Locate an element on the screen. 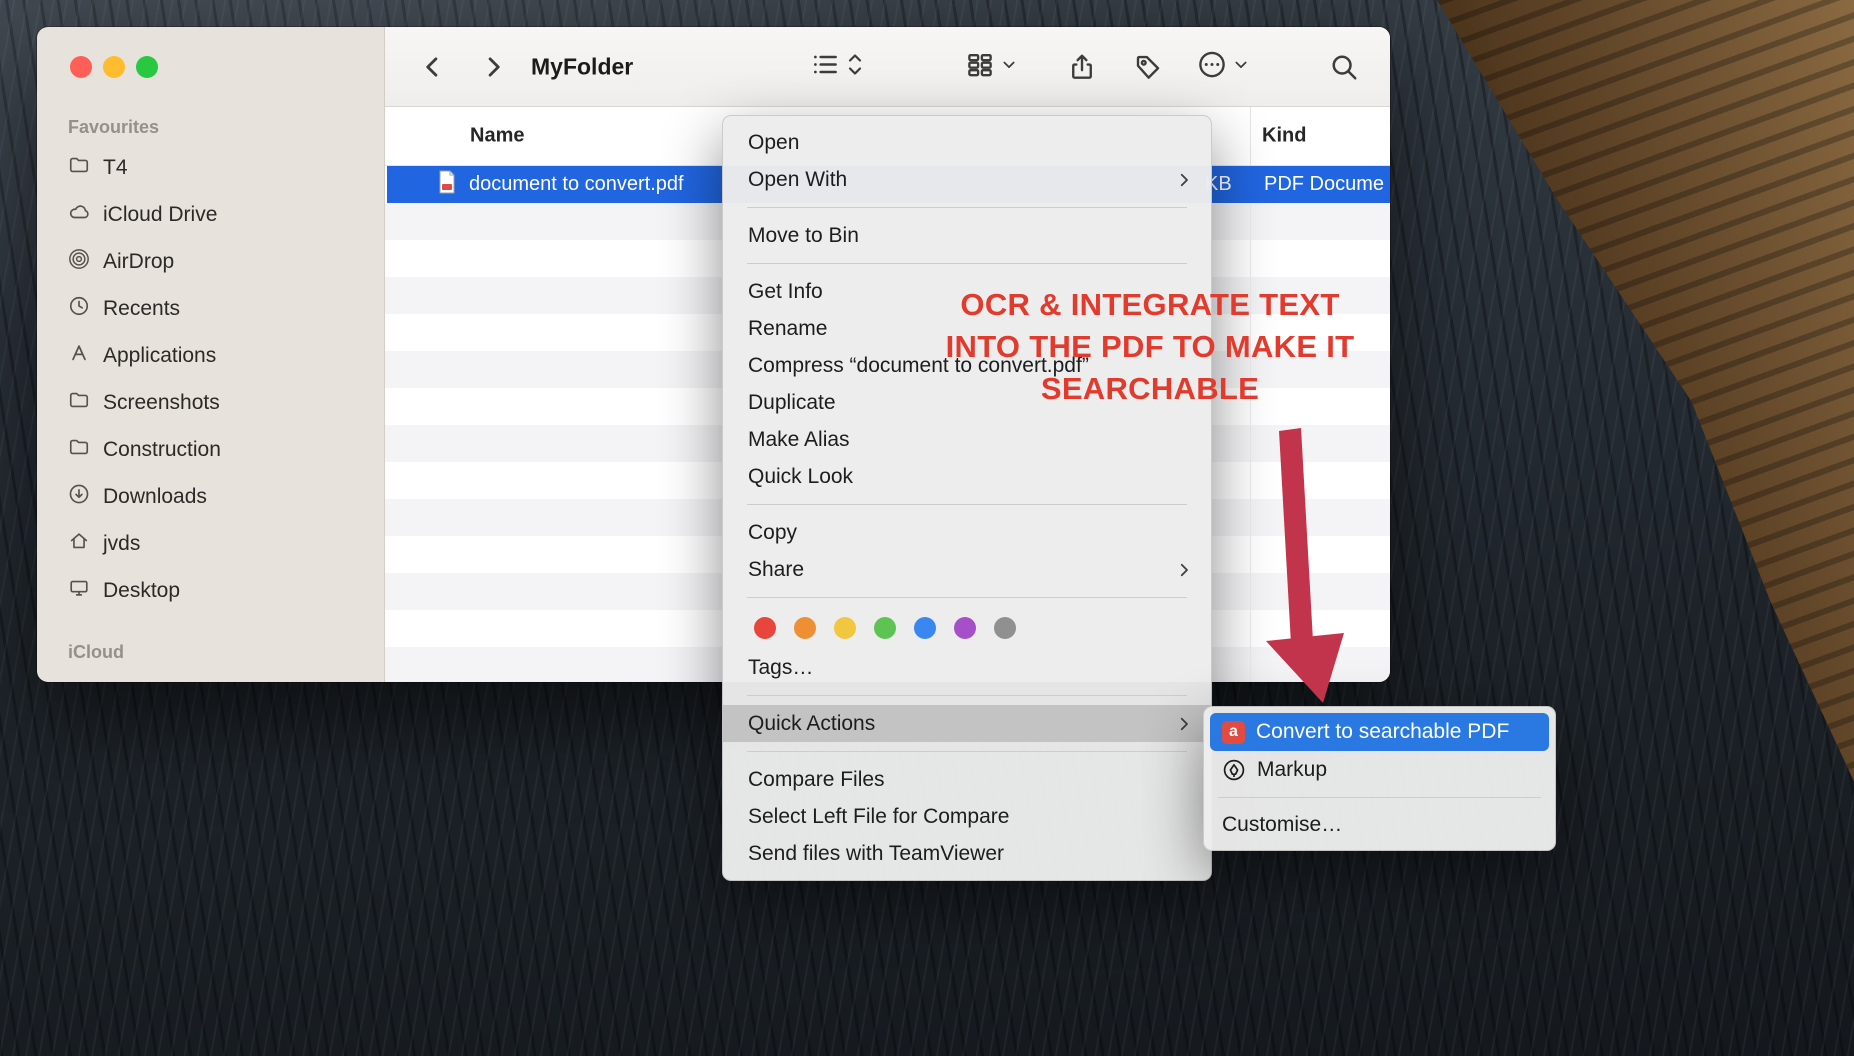  sidebar-section-favourites: Favourites is located at coordinates (114, 127).